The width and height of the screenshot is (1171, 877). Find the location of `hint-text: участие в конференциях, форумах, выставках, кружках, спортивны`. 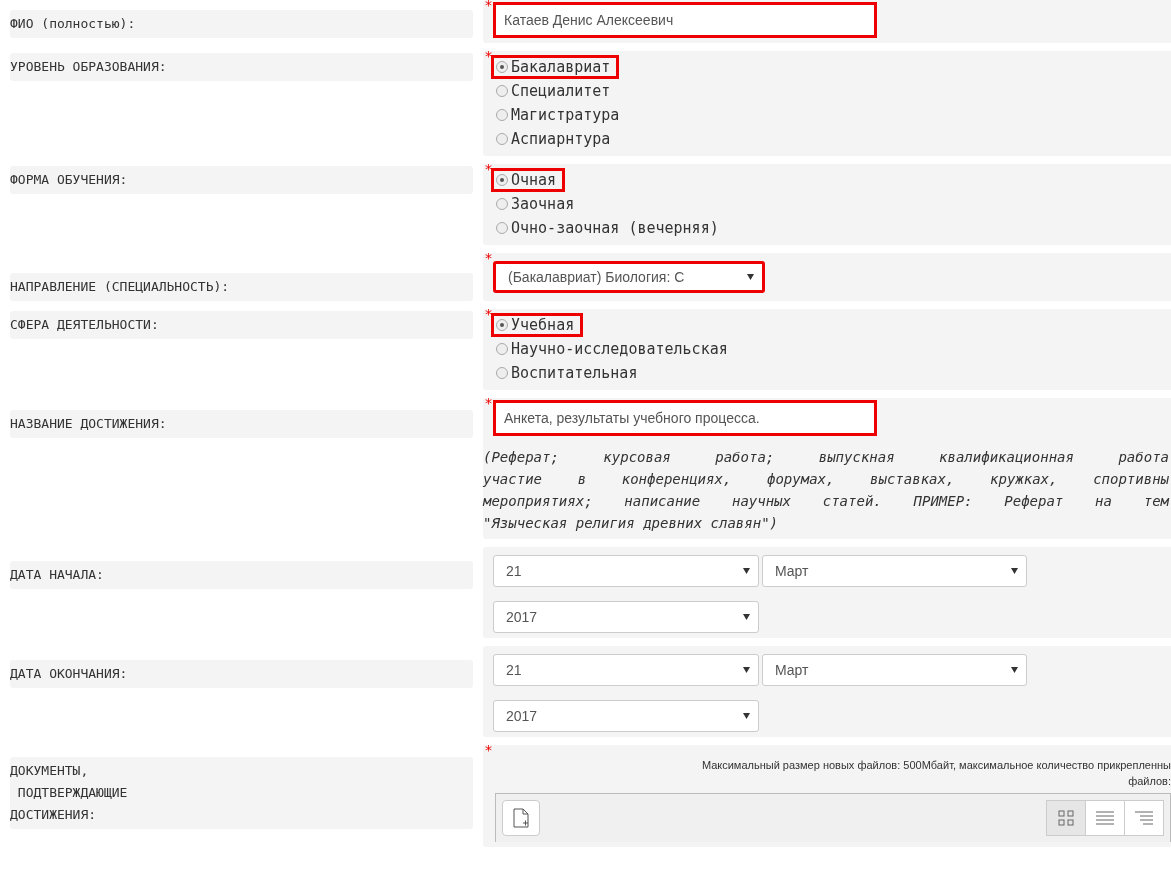

hint-text: участие в конференциях, форумах, выставках, кружках, спортивны is located at coordinates (826, 479).